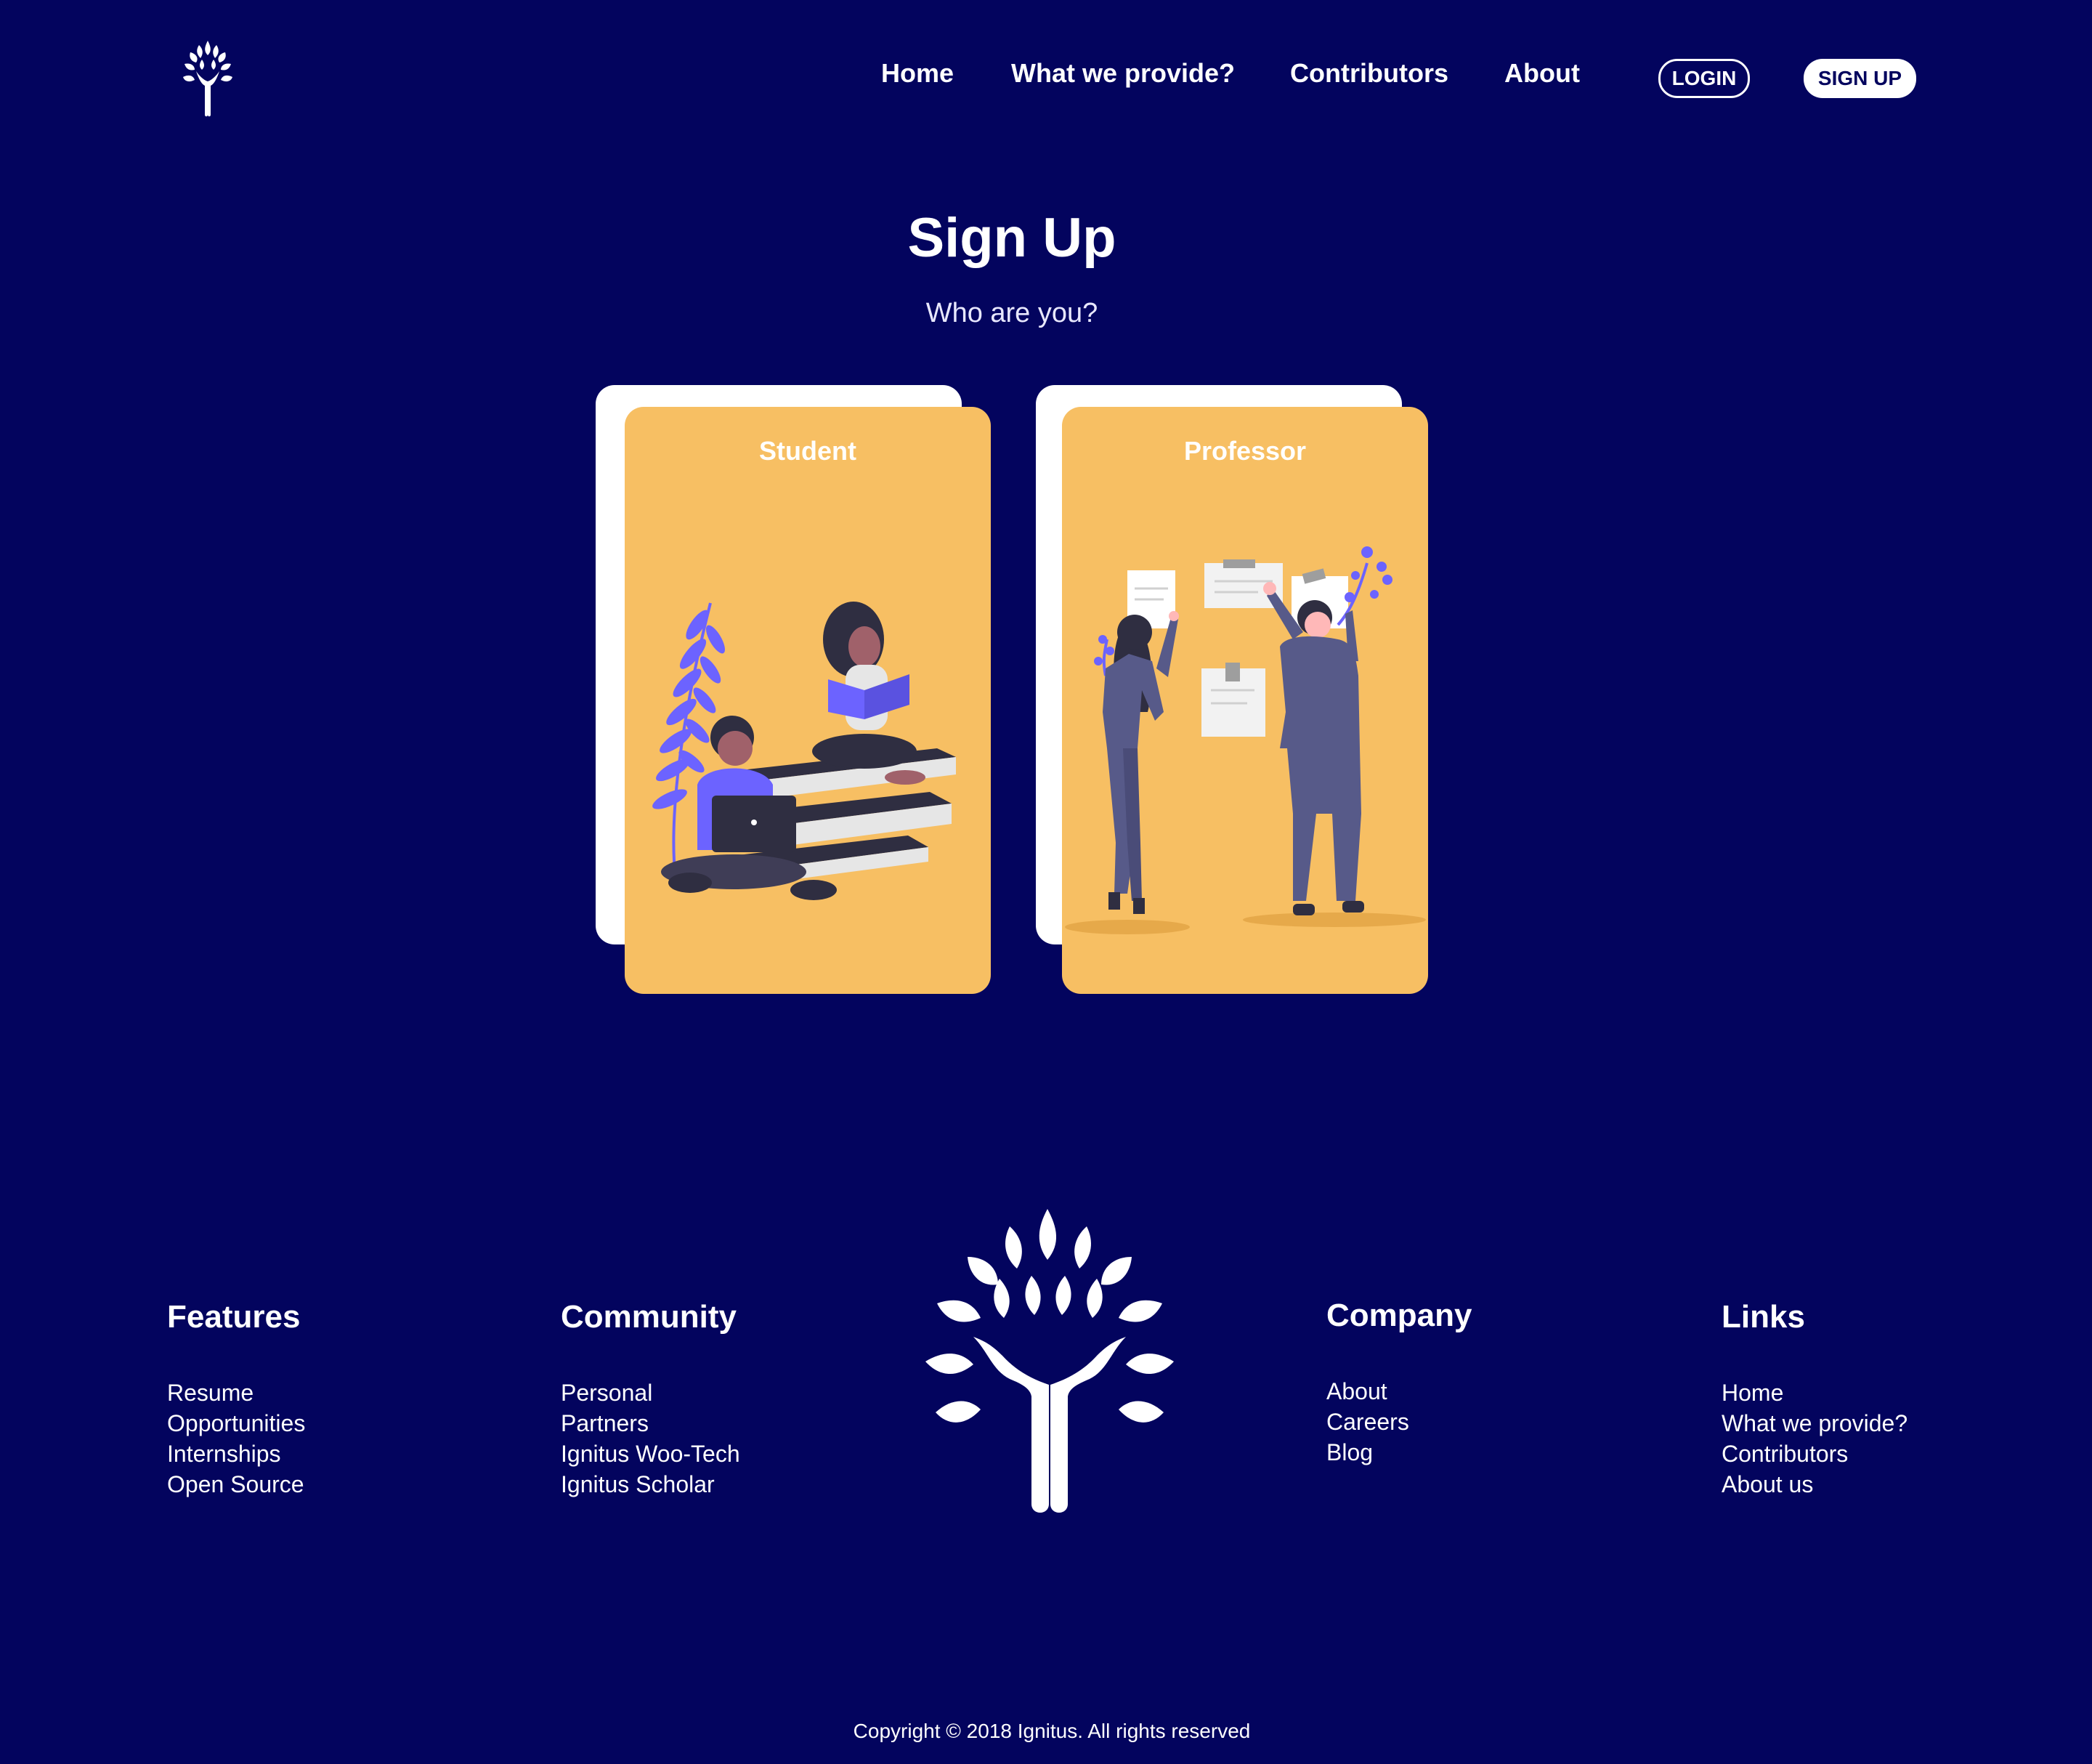 The width and height of the screenshot is (2092, 1764). Describe the element at coordinates (650, 1423) in the screenshot. I see `footer-link-partners: Partners` at that location.